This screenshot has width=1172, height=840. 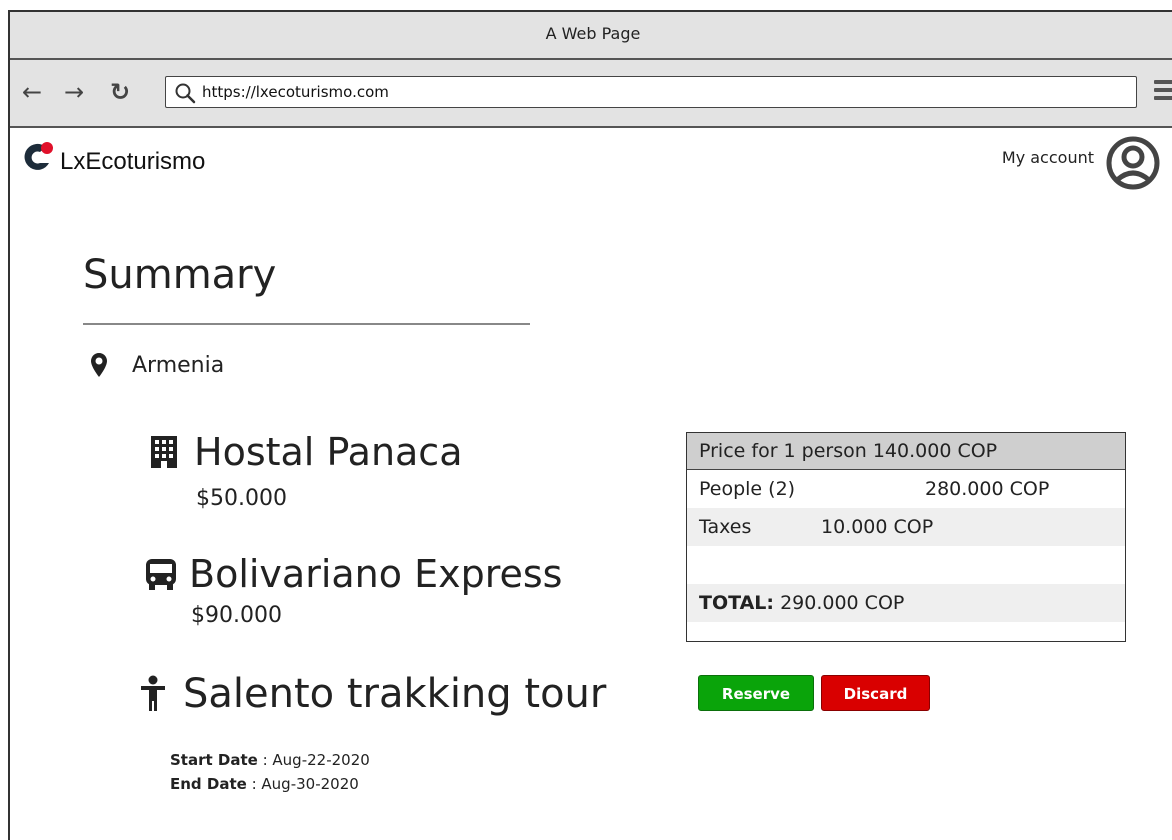 I want to click on location-name: Armenia, so click(x=178, y=365).